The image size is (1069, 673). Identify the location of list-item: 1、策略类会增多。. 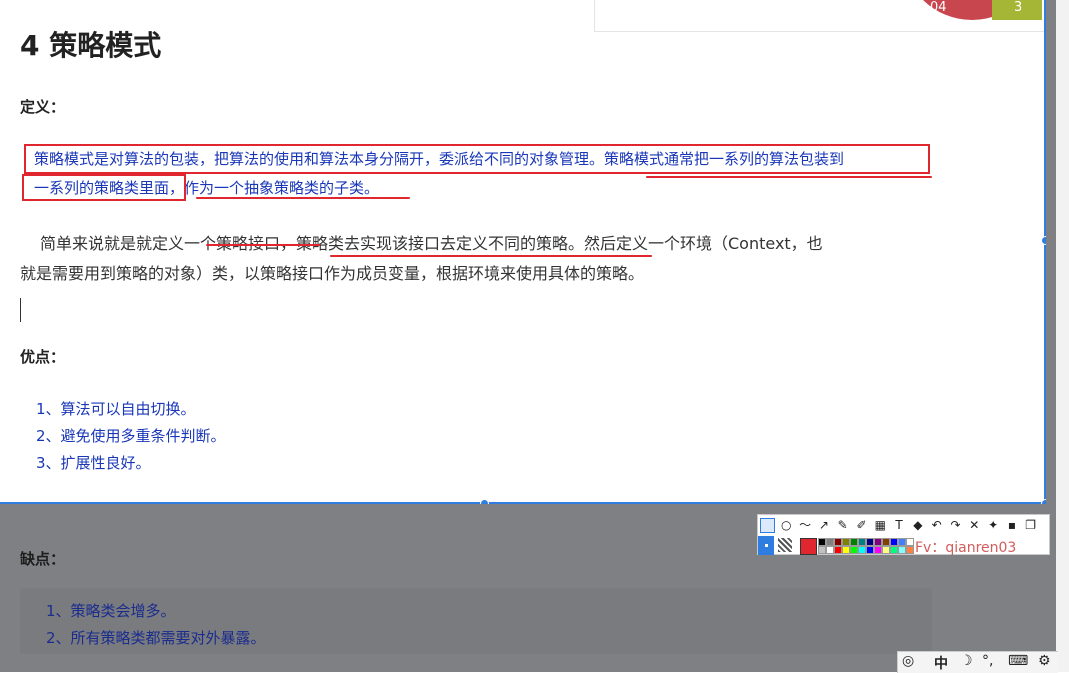
(111, 611).